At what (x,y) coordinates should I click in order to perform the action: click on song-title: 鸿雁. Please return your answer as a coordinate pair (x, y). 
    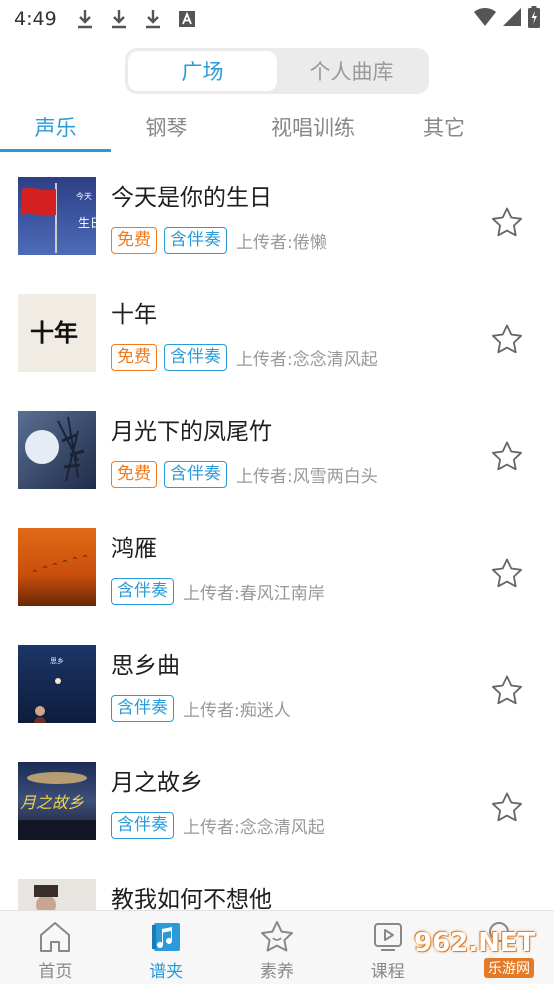
    Looking at the image, I should click on (134, 549).